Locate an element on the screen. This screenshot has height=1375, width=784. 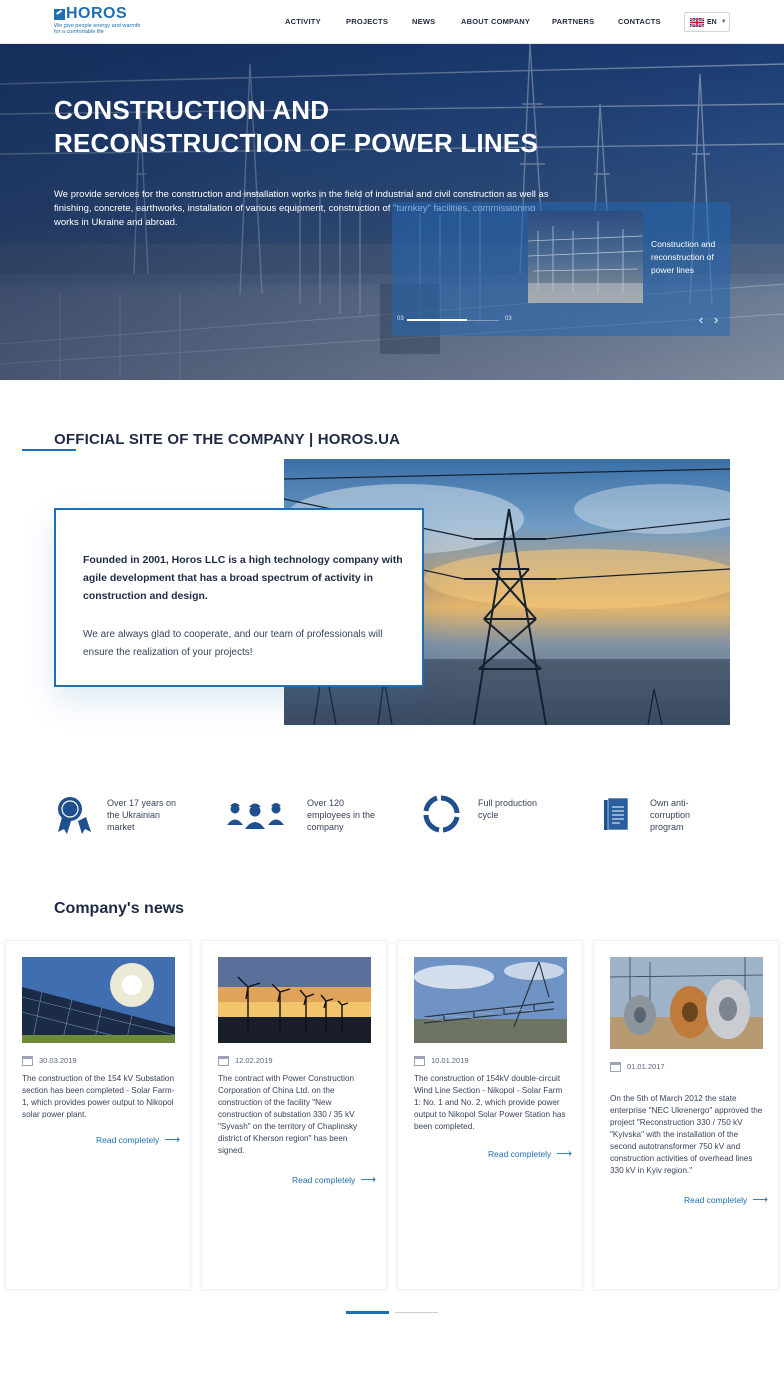
news-image-solar-panels is located at coordinates (98, 1000).